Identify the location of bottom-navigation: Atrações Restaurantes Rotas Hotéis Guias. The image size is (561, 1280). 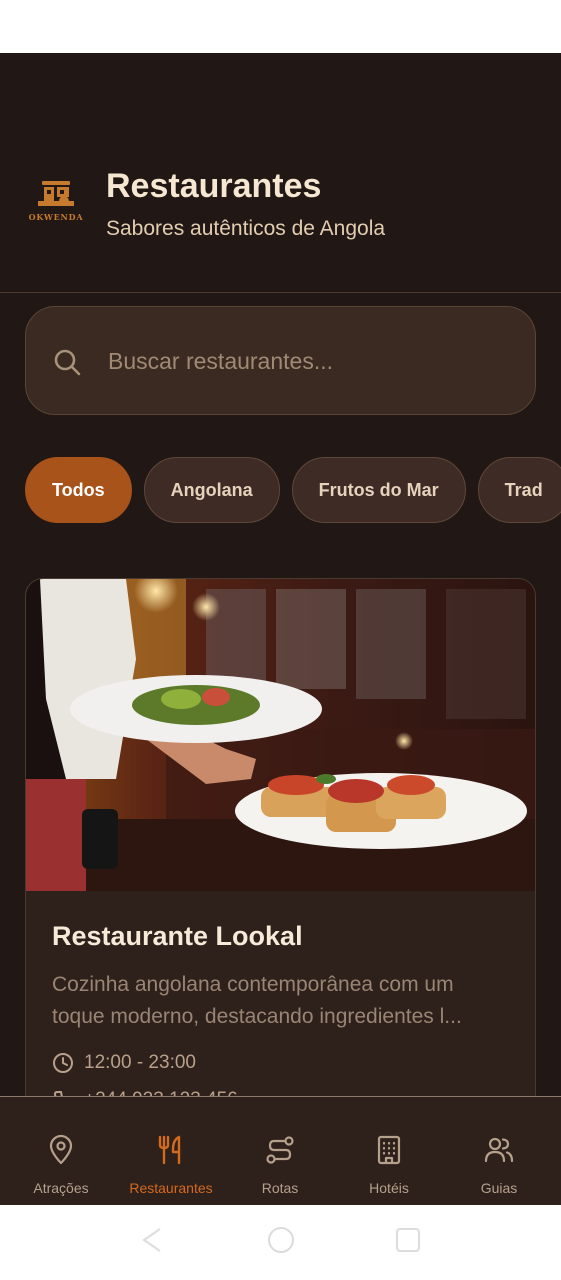
(280, 1150).